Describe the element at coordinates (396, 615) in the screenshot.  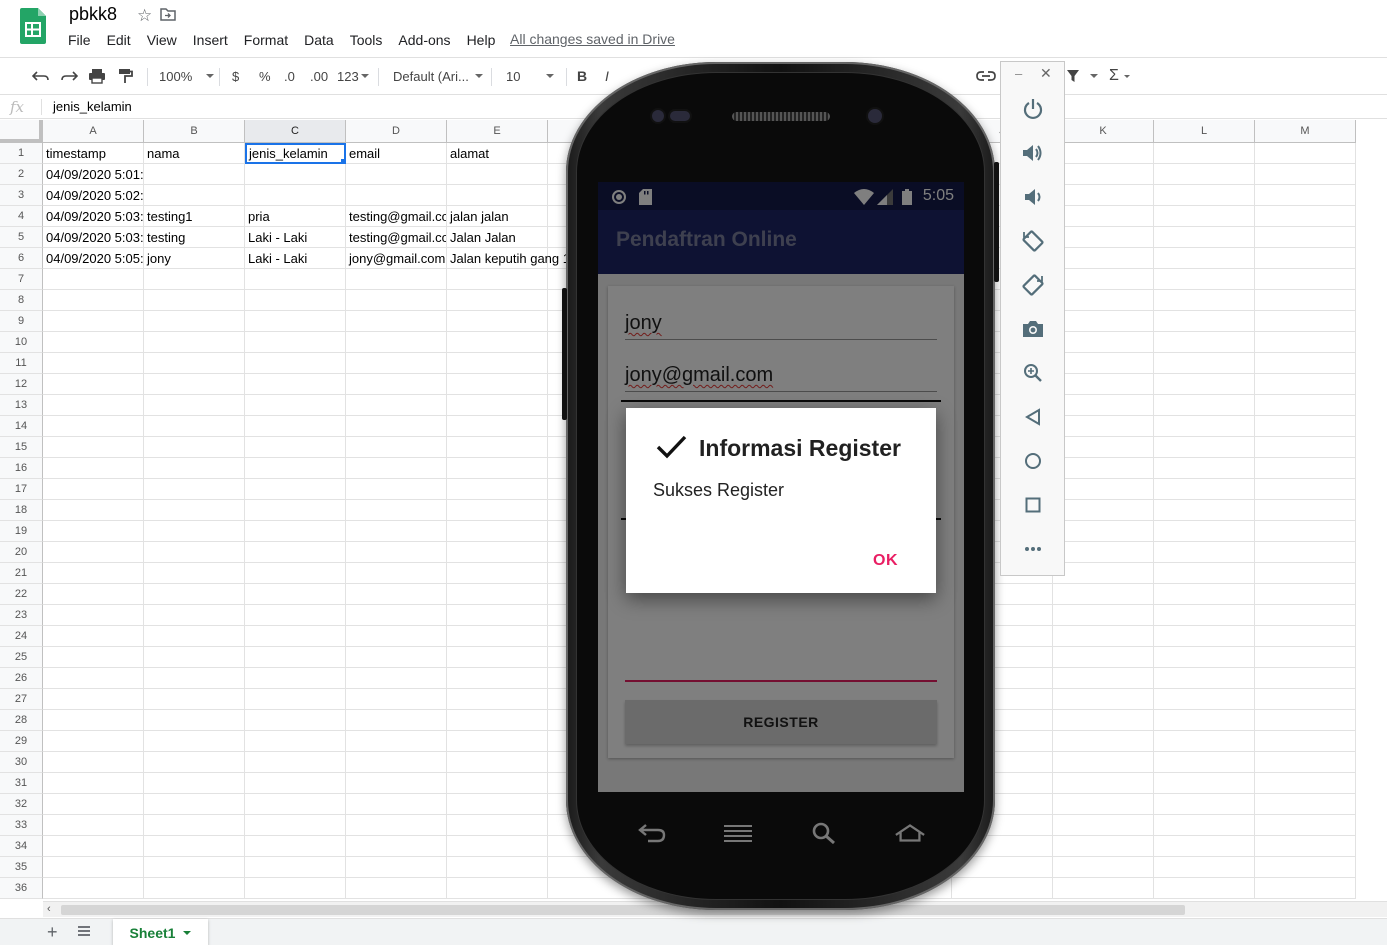
I see `cell-d23` at that location.